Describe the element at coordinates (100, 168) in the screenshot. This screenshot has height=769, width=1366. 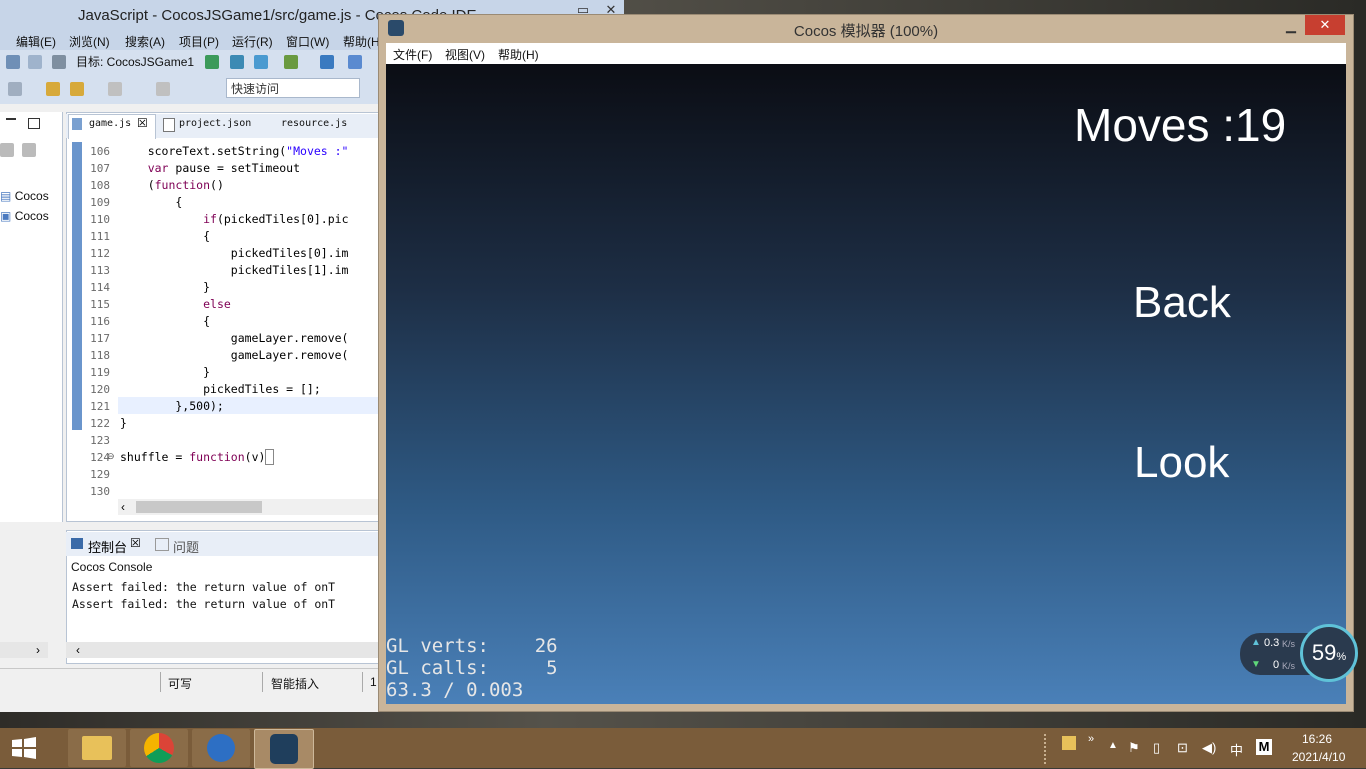
I see `line-number: 107` at that location.